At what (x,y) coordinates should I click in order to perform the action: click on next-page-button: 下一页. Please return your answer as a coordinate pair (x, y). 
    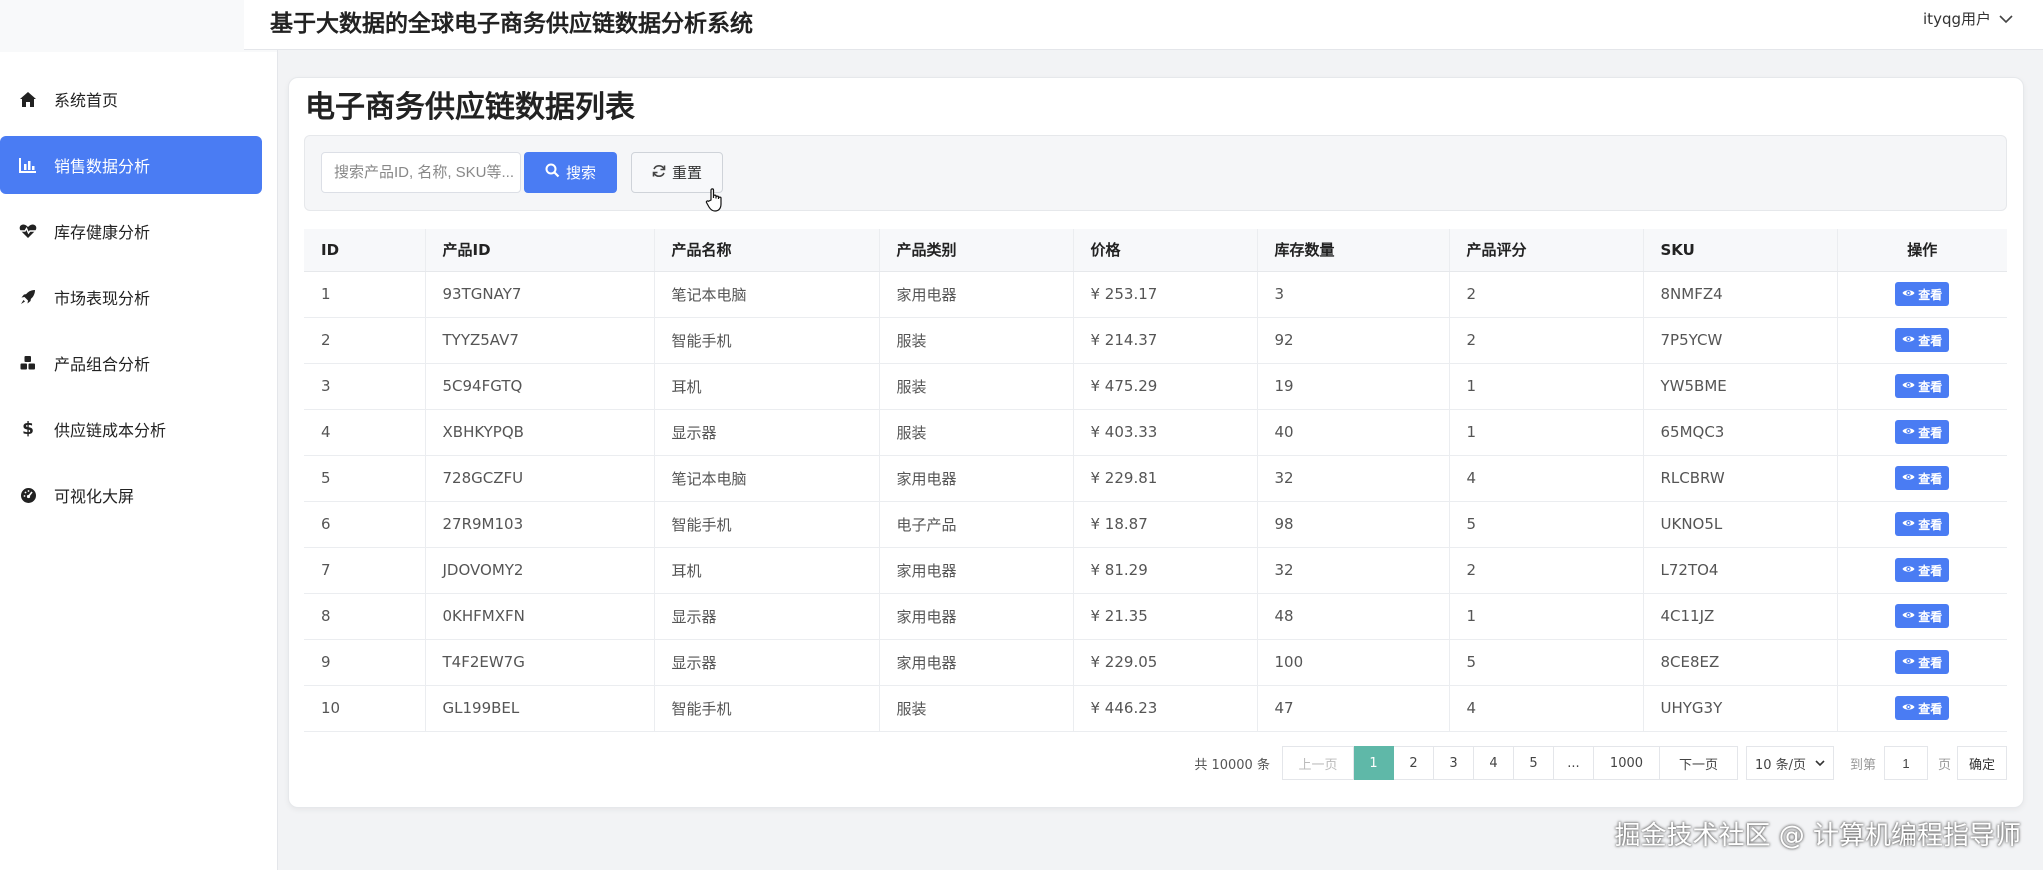
    Looking at the image, I should click on (1698, 763).